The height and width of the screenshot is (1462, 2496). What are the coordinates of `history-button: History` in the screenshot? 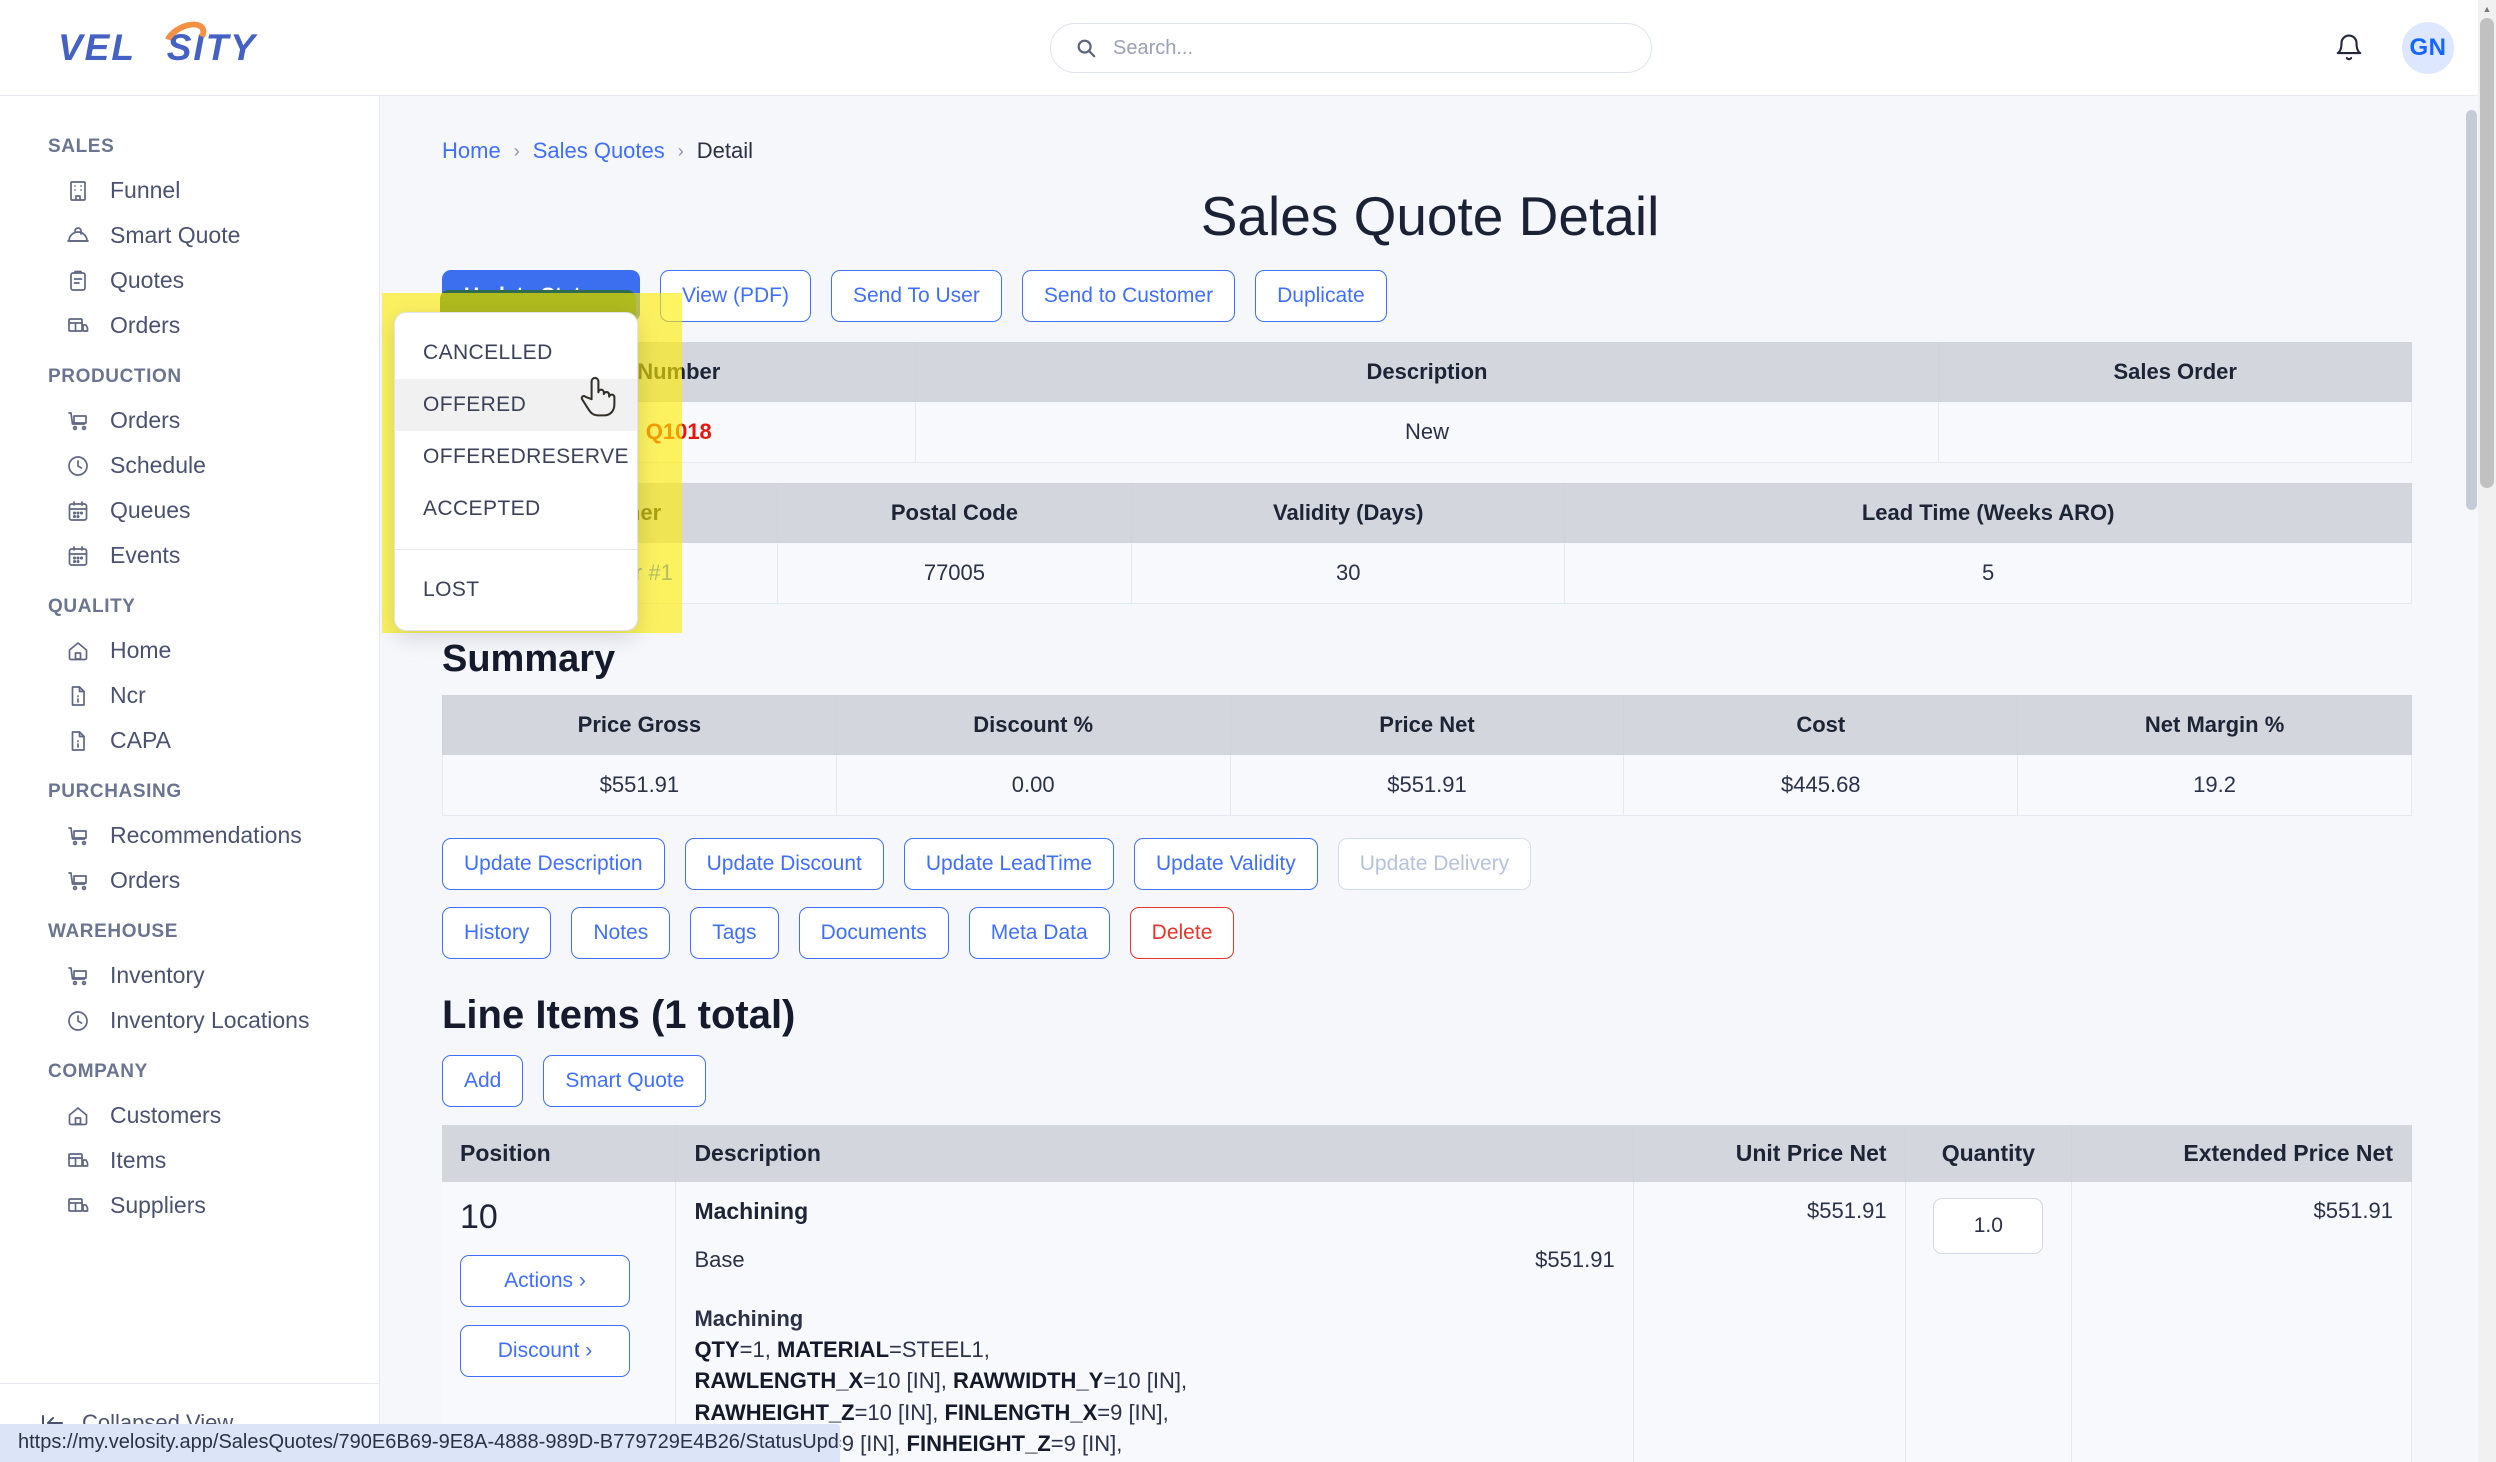 It's located at (497, 933).